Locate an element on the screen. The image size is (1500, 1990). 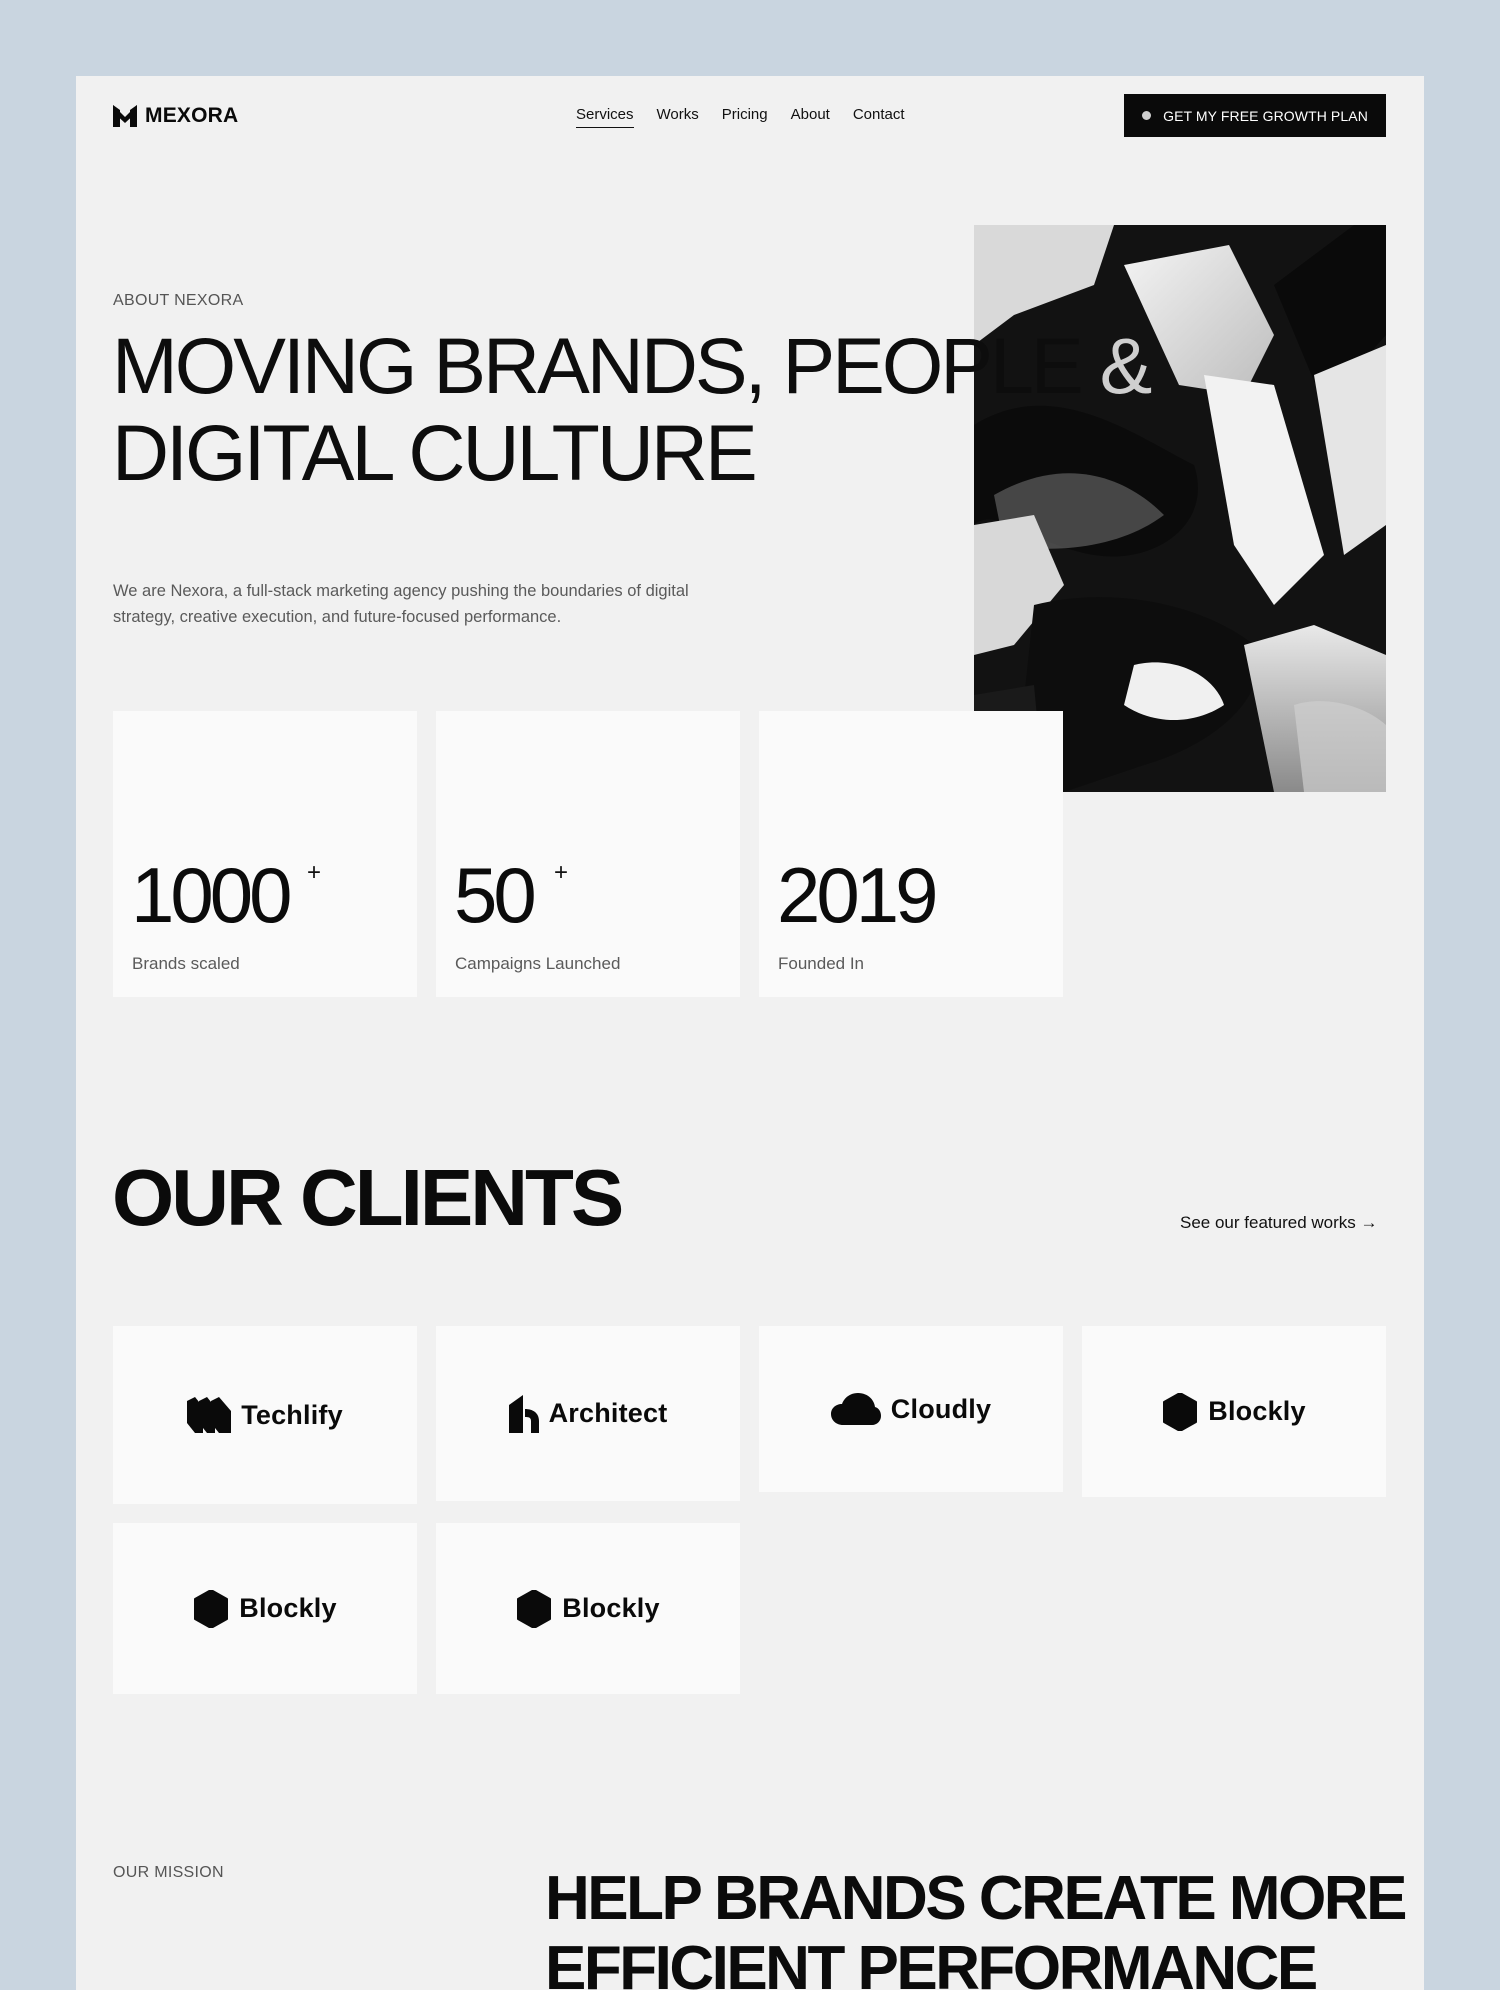
stat-label: Brands scaled is located at coordinates (186, 963).